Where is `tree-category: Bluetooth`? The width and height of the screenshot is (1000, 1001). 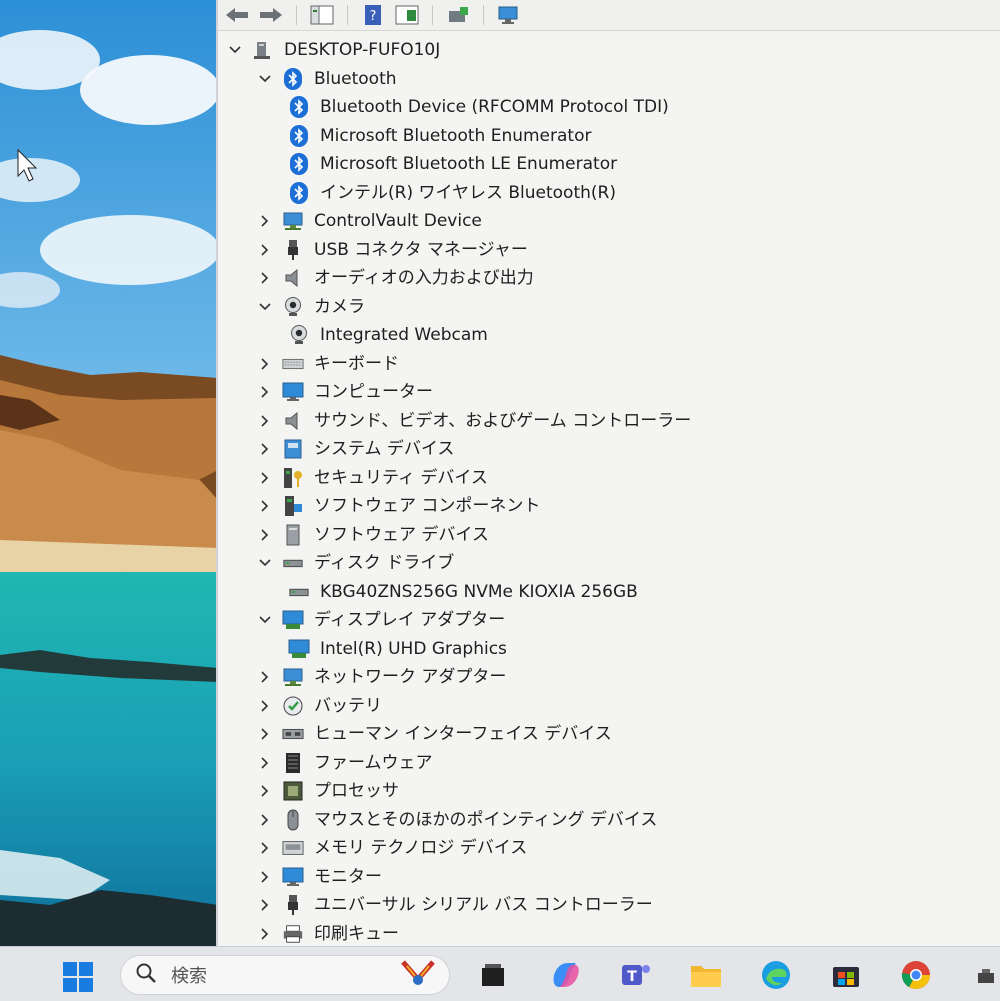
tree-category: Bluetooth is located at coordinates (327, 79).